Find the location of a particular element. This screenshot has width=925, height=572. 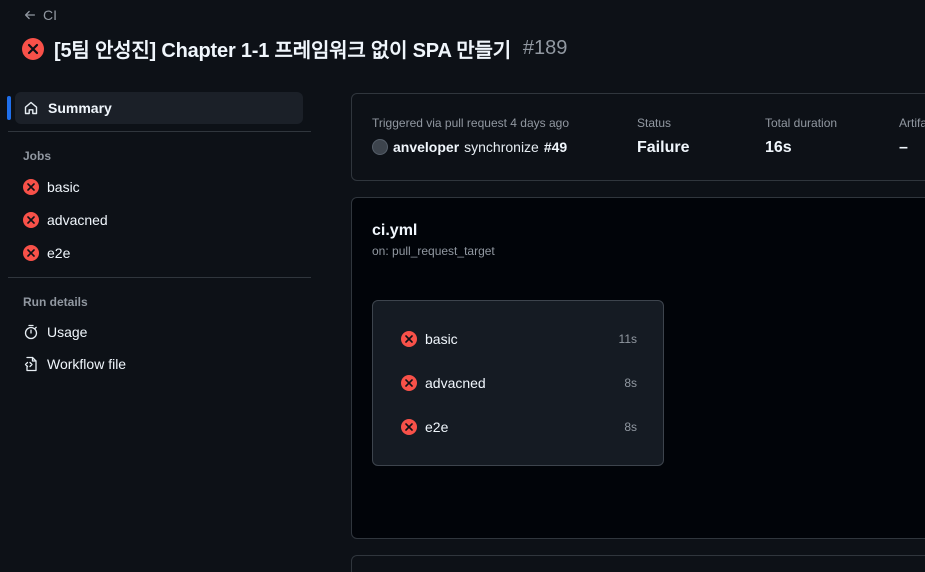

next-section-card is located at coordinates (638, 563).